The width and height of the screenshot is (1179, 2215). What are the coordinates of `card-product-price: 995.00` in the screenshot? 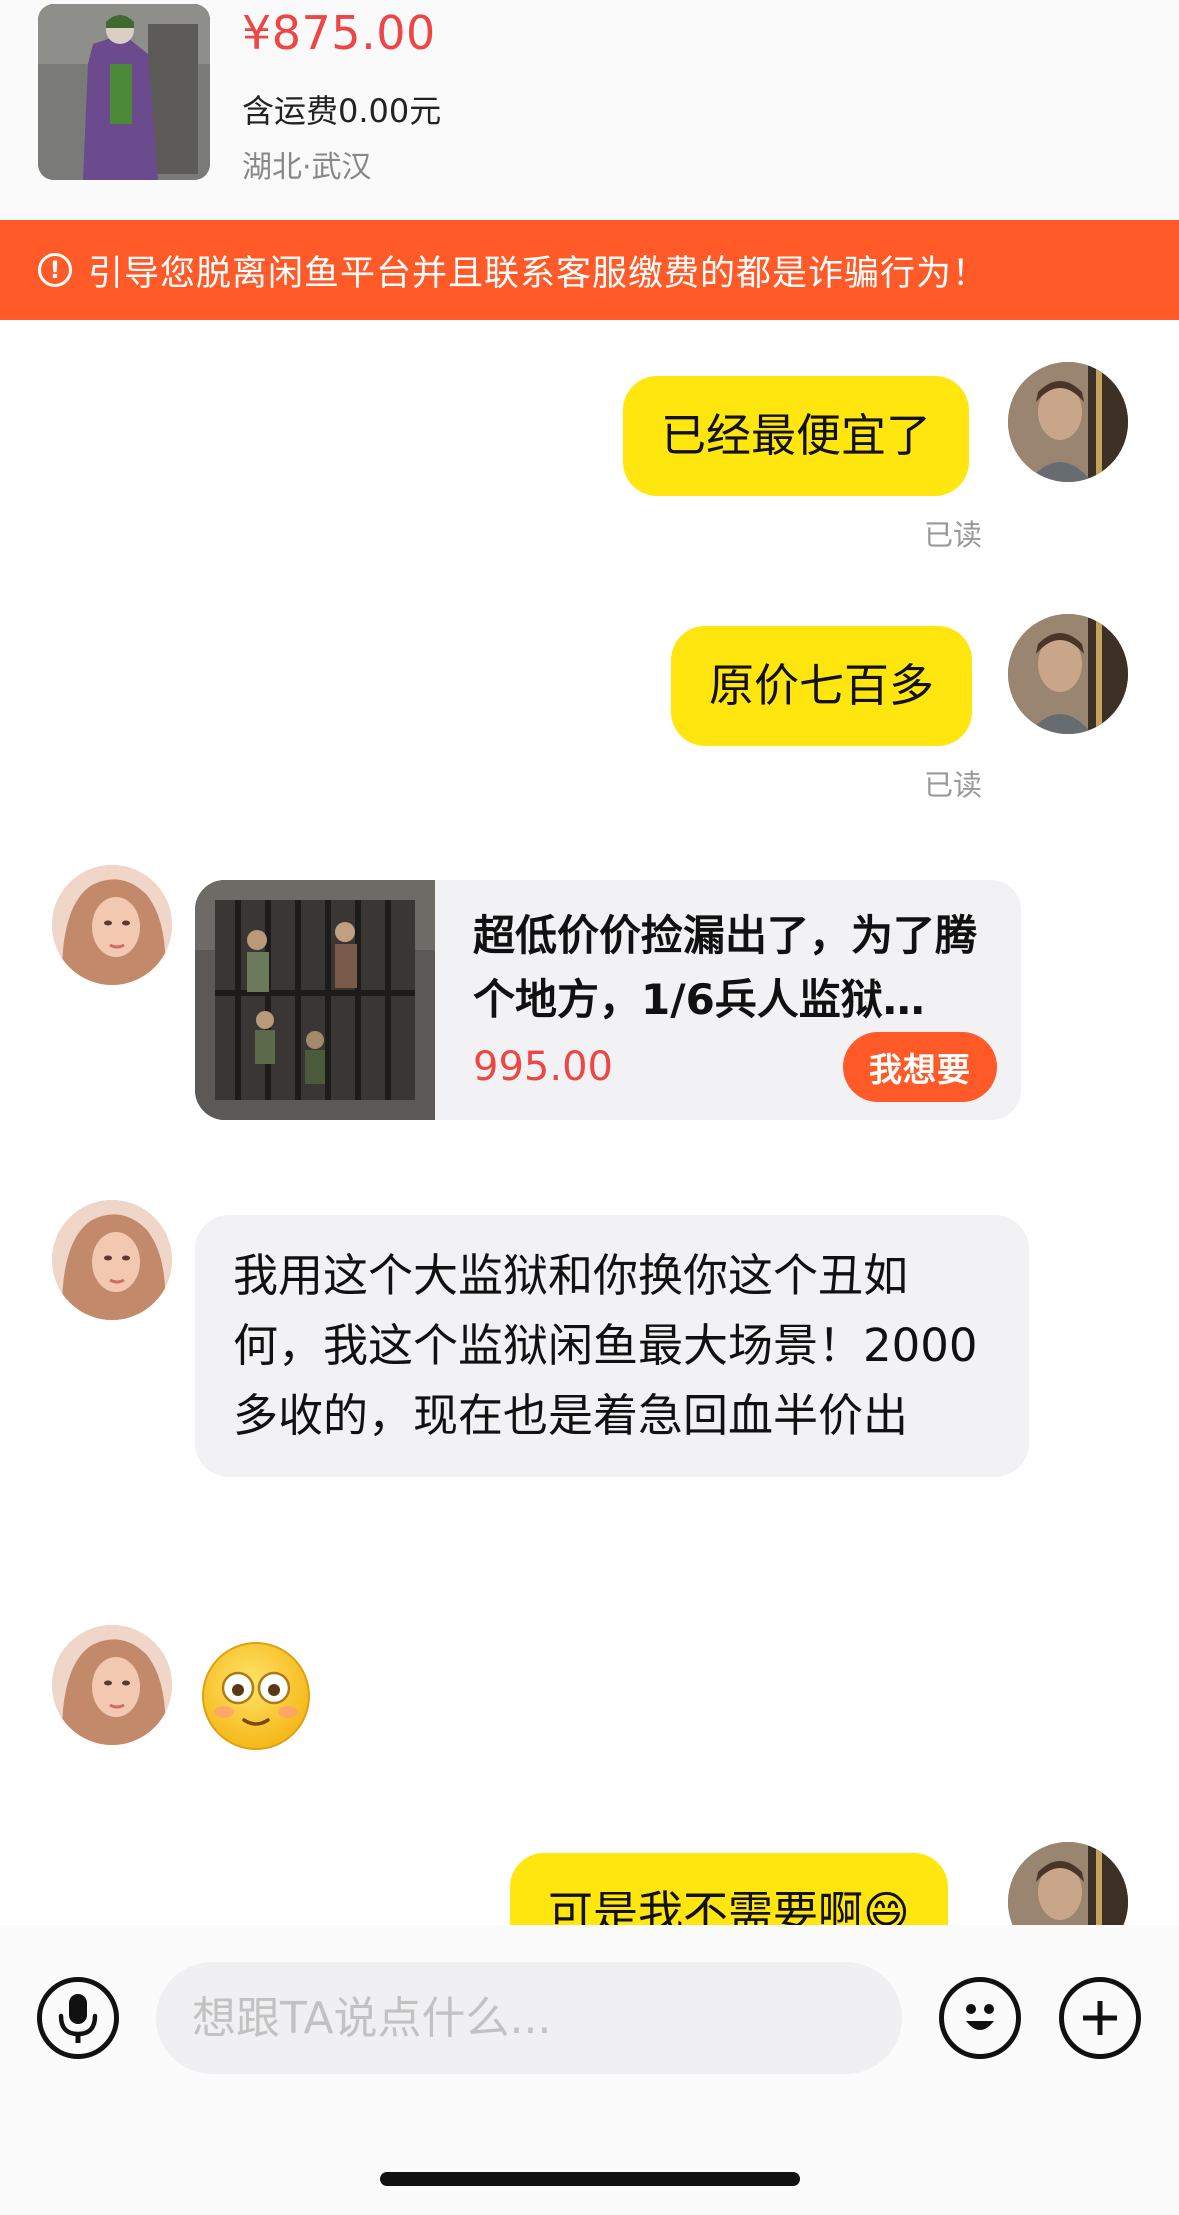 It's located at (543, 1067).